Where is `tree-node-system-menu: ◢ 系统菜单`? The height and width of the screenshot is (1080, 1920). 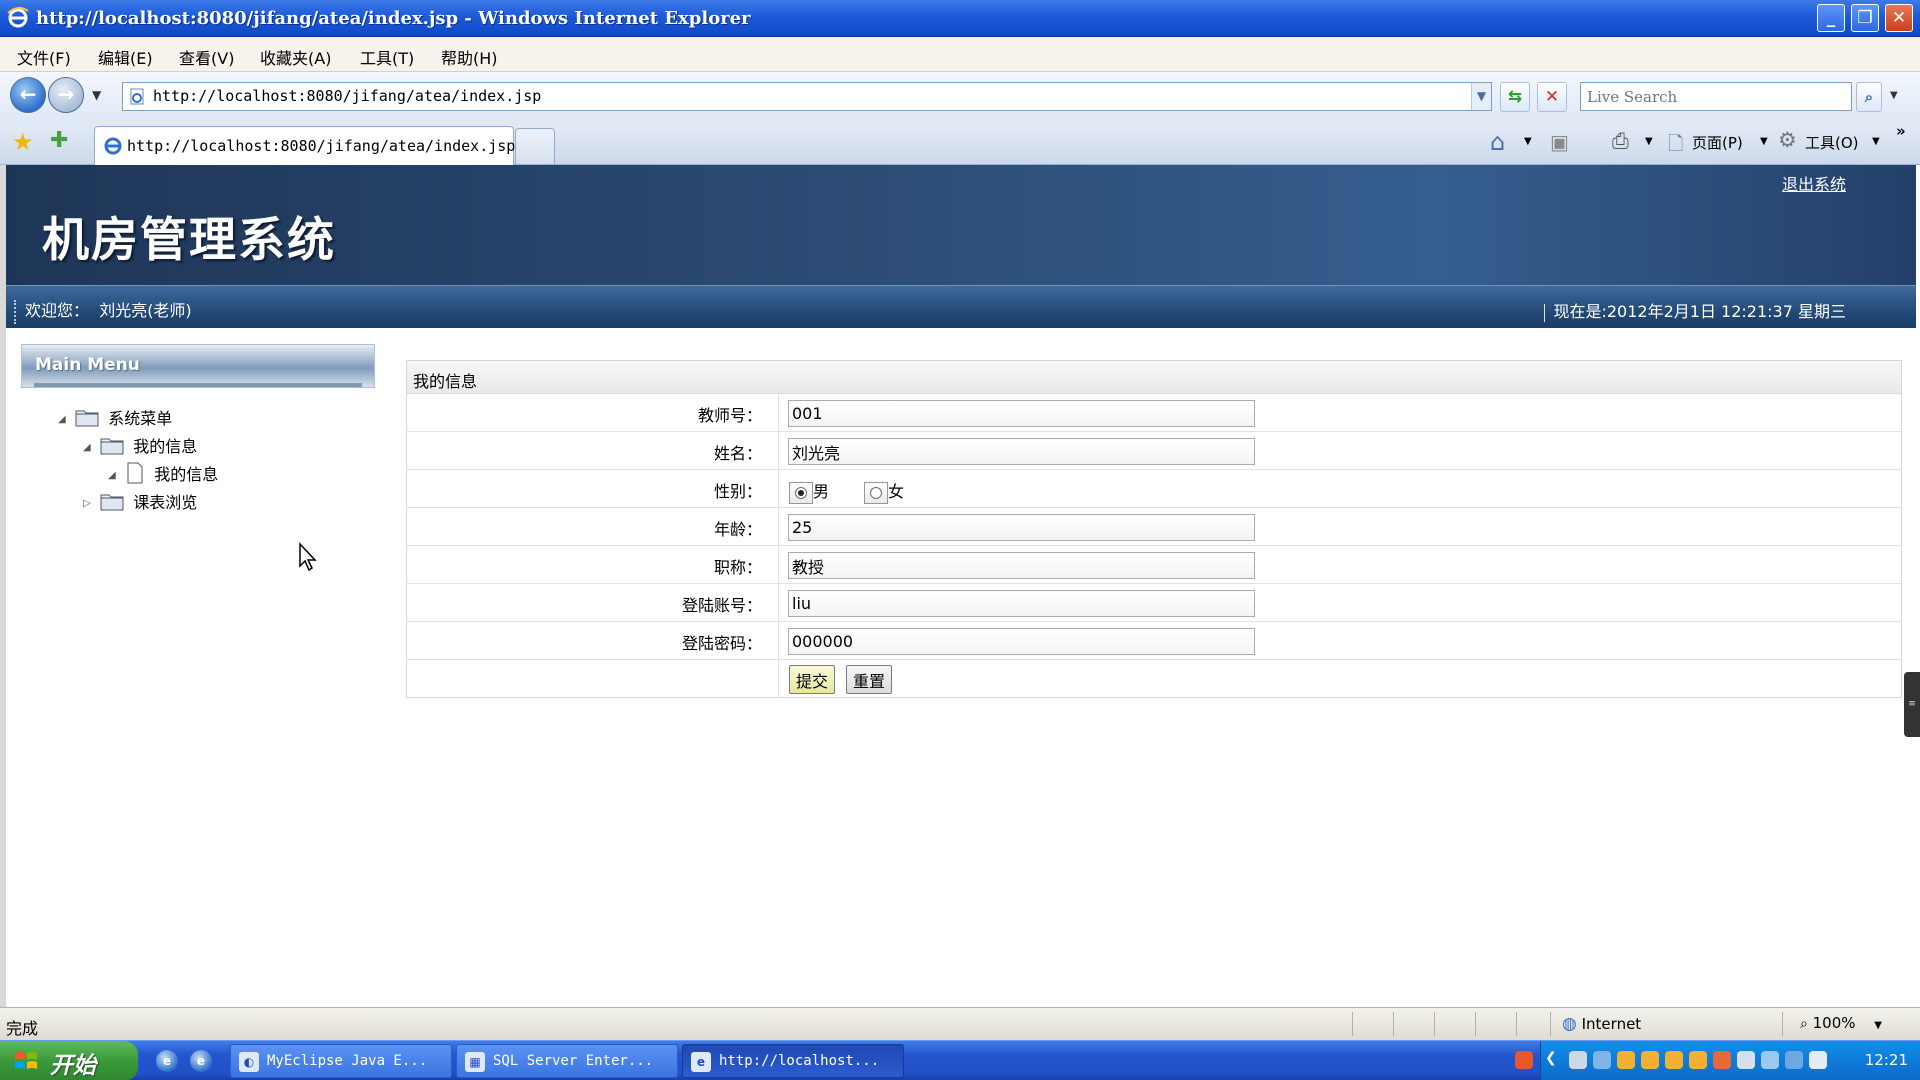 tree-node-system-menu: ◢ 系统菜单 is located at coordinates (115, 417).